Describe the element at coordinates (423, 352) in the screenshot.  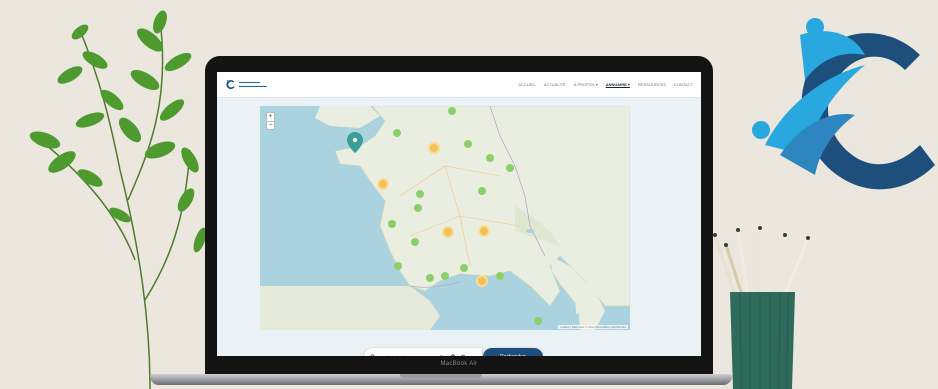
I see `map-search-bar` at that location.